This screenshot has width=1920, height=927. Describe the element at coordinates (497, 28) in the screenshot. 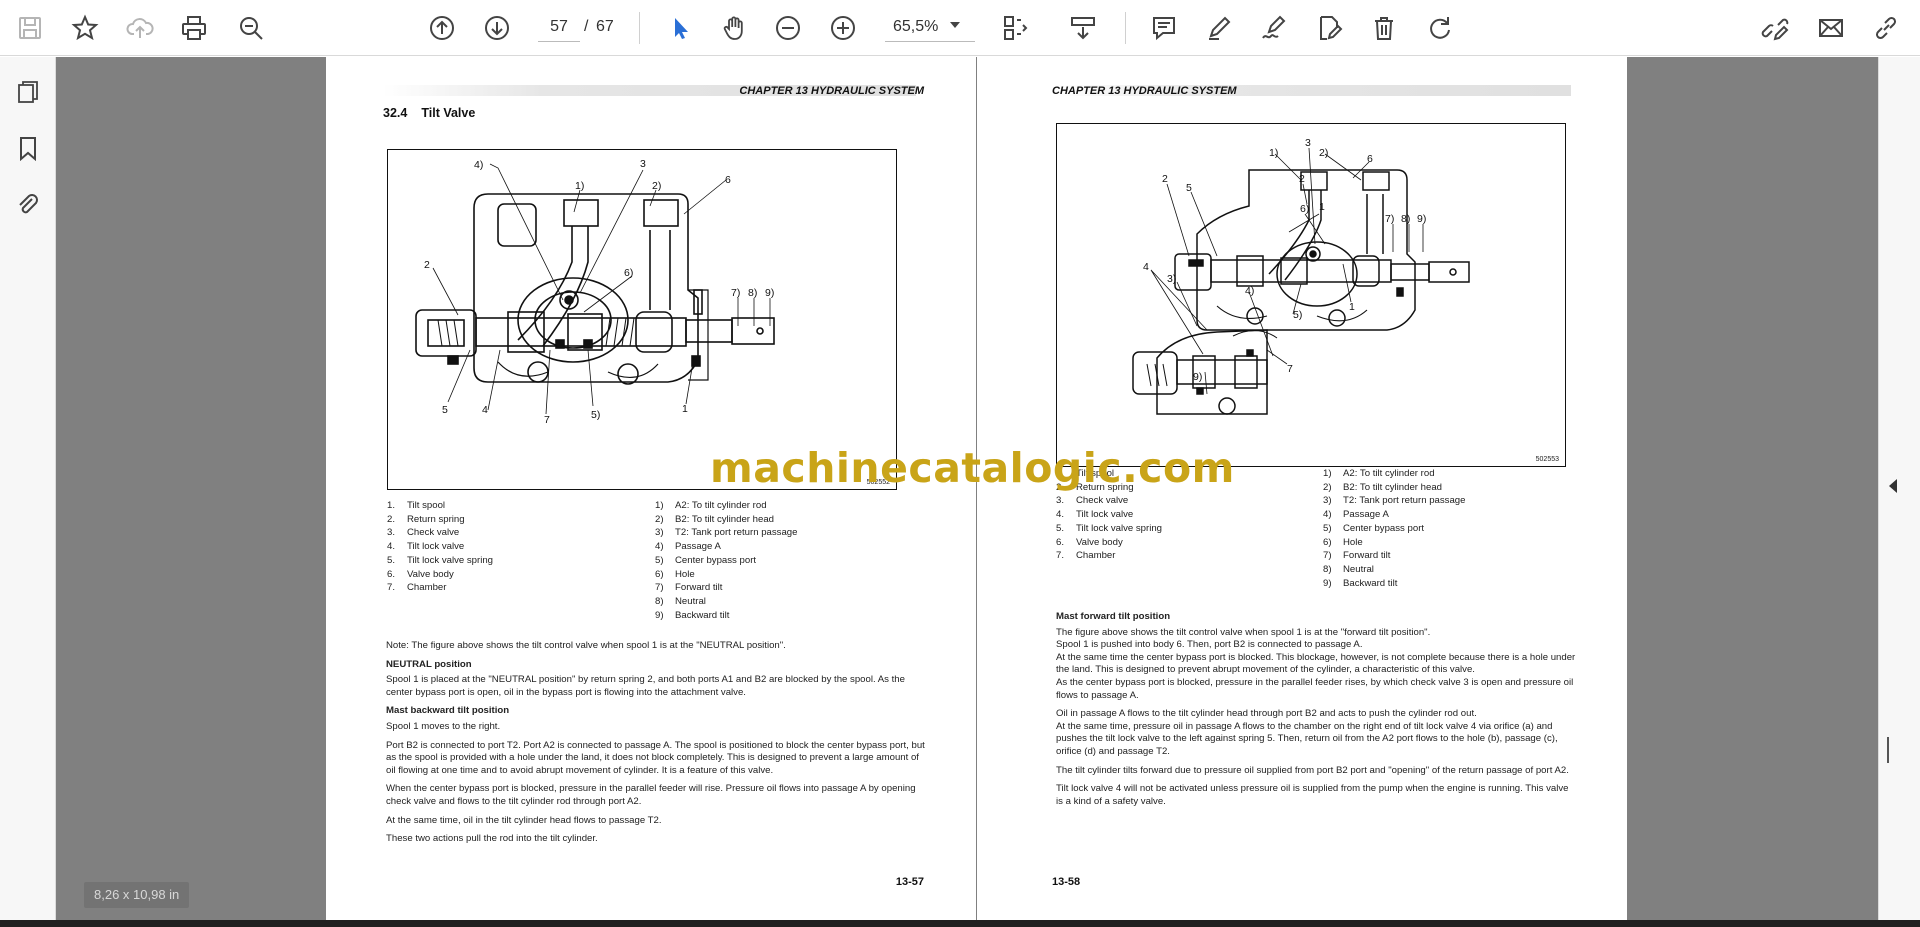

I see `next-page-icon` at that location.